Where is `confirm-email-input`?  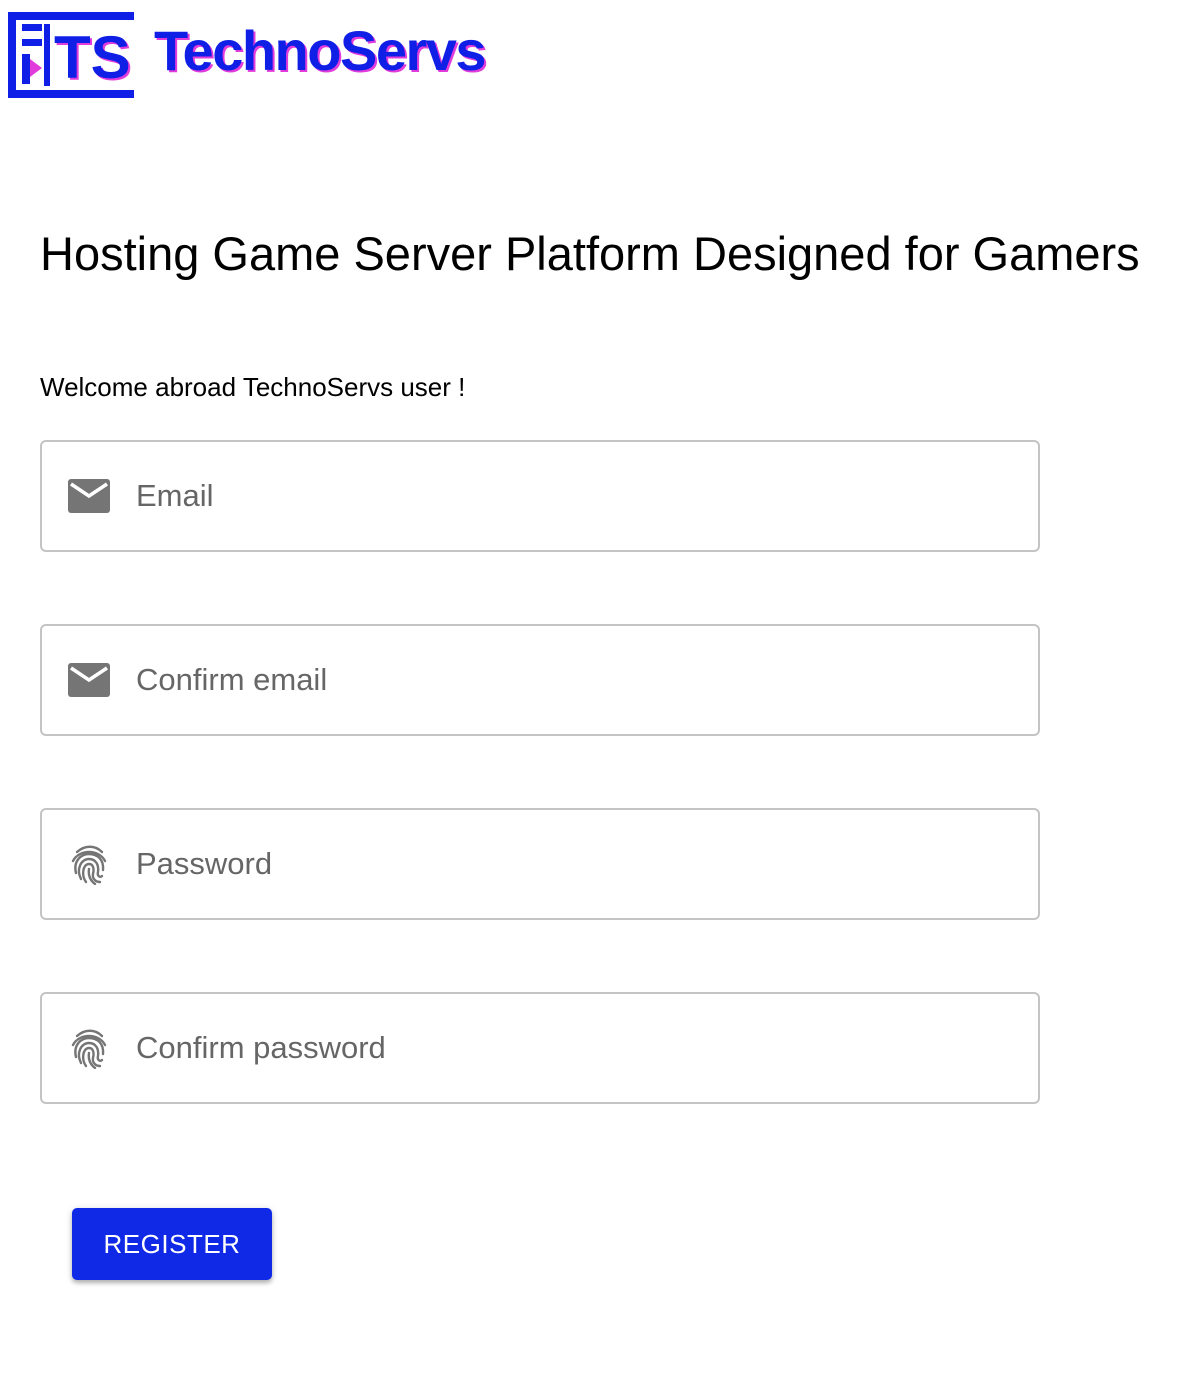 confirm-email-input is located at coordinates (577, 680).